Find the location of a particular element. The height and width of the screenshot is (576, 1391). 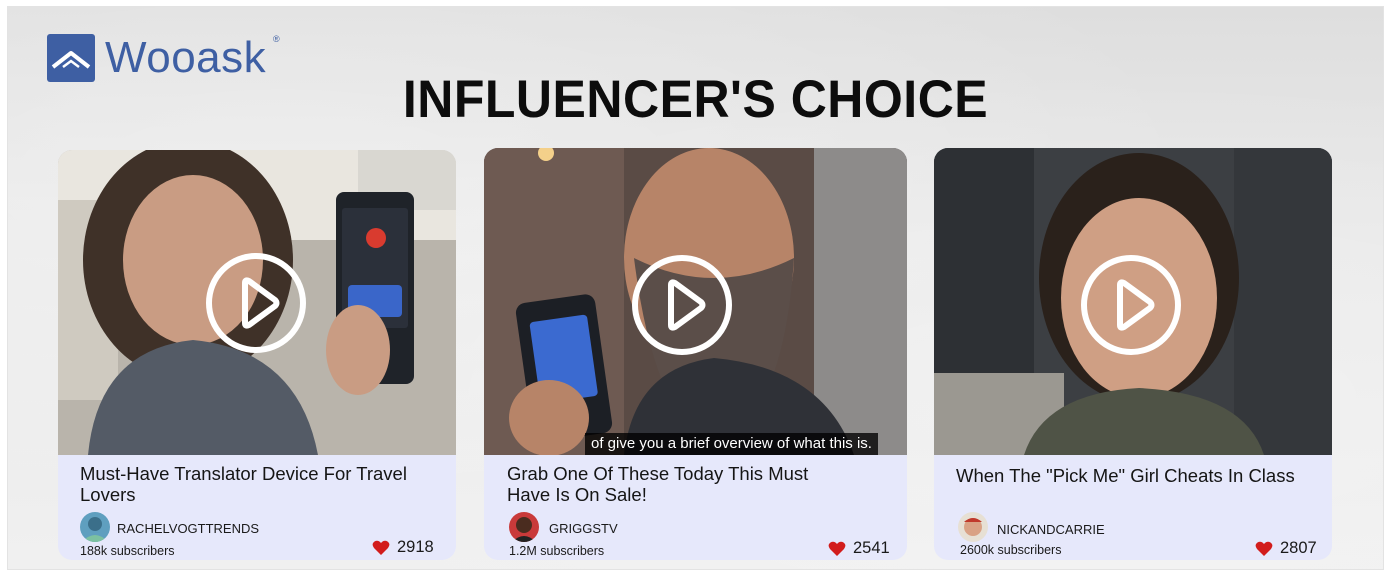

page-title: INFLUENCER'S CHOICE is located at coordinates (695, 99).